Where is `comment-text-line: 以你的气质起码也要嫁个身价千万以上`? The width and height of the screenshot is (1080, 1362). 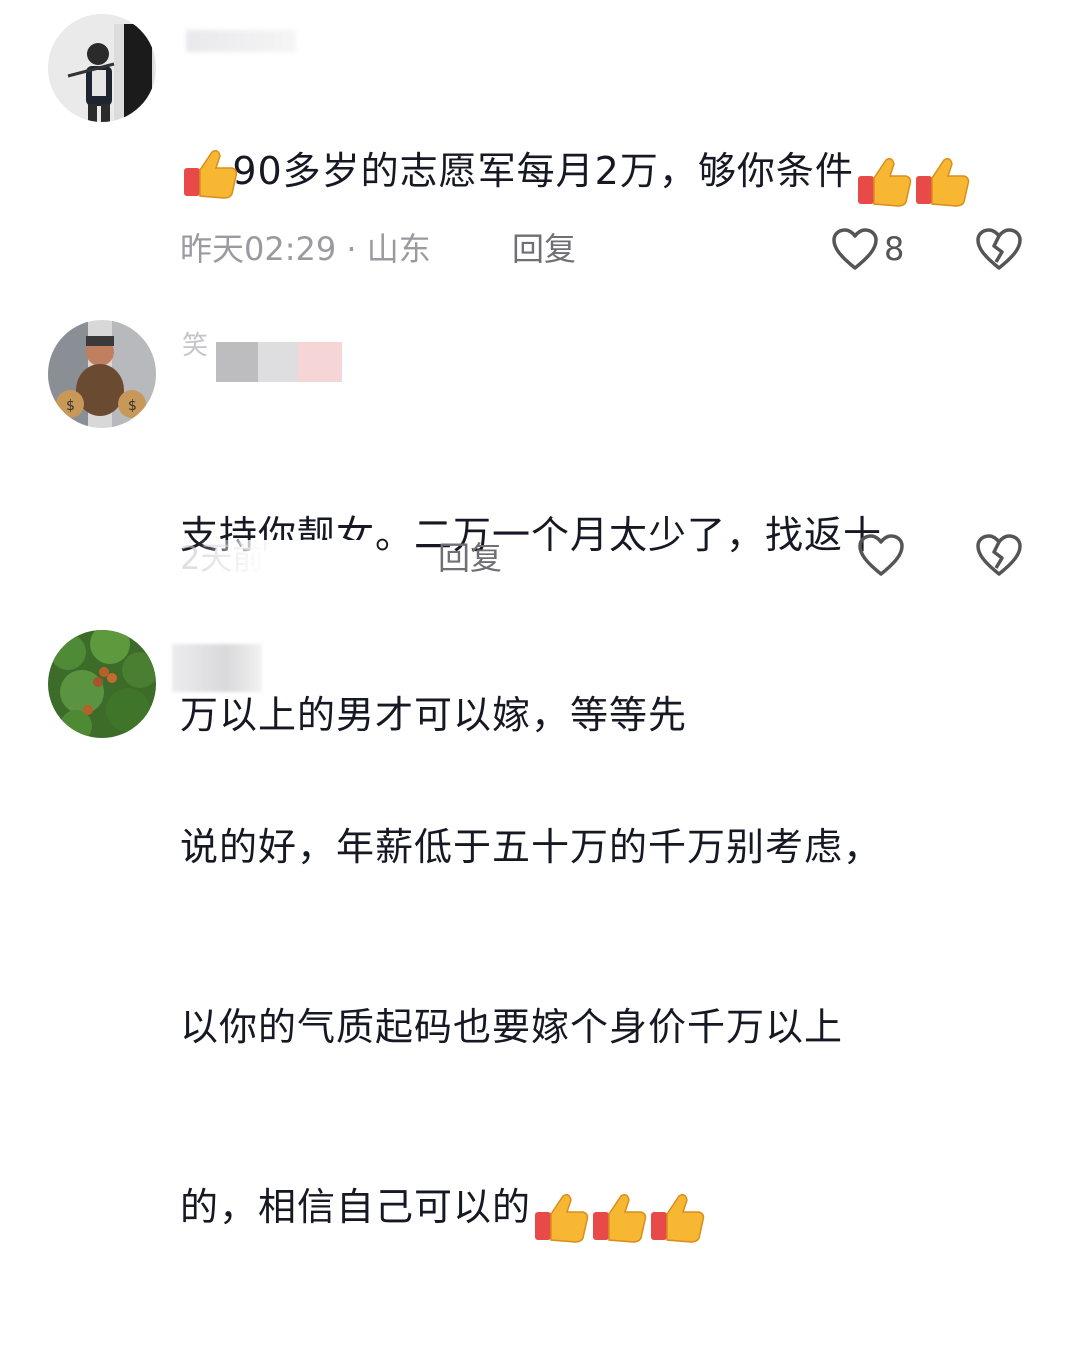
comment-text-line: 以你的气质起码也要嫁个身价千万以上 is located at coordinates (512, 1027).